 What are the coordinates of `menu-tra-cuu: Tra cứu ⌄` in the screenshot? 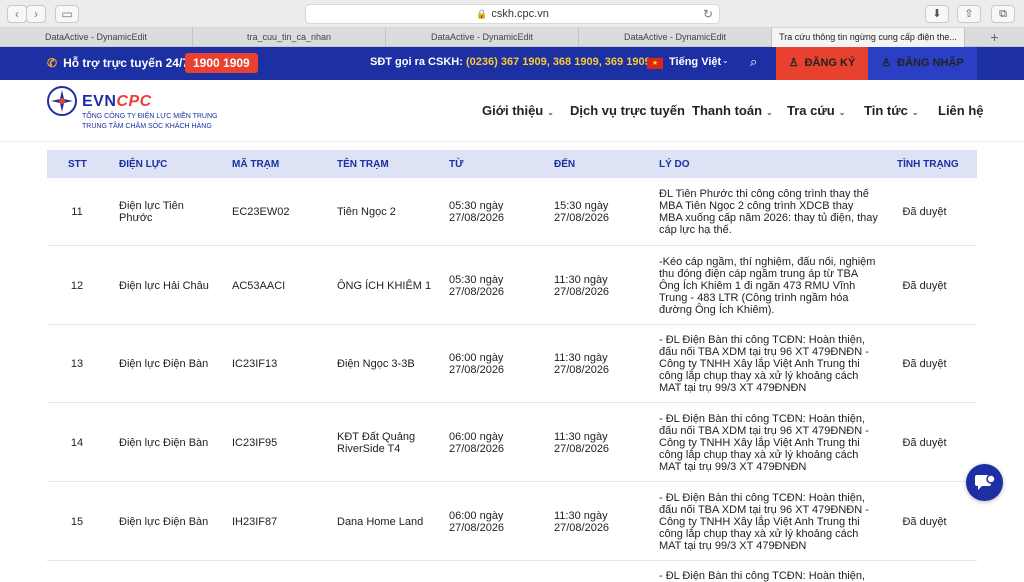 It's located at (816, 110).